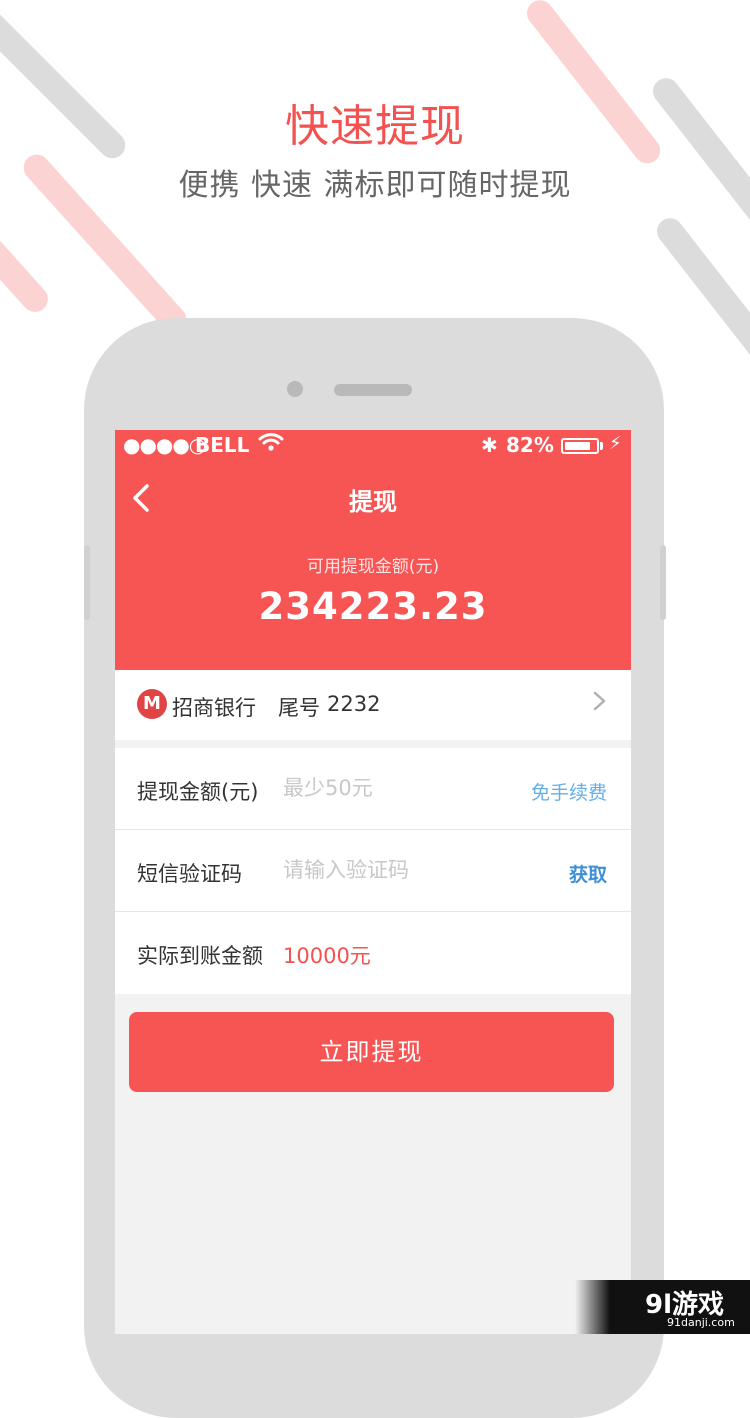 The width and height of the screenshot is (750, 1418). I want to click on bank-logo-icon: M, so click(152, 704).